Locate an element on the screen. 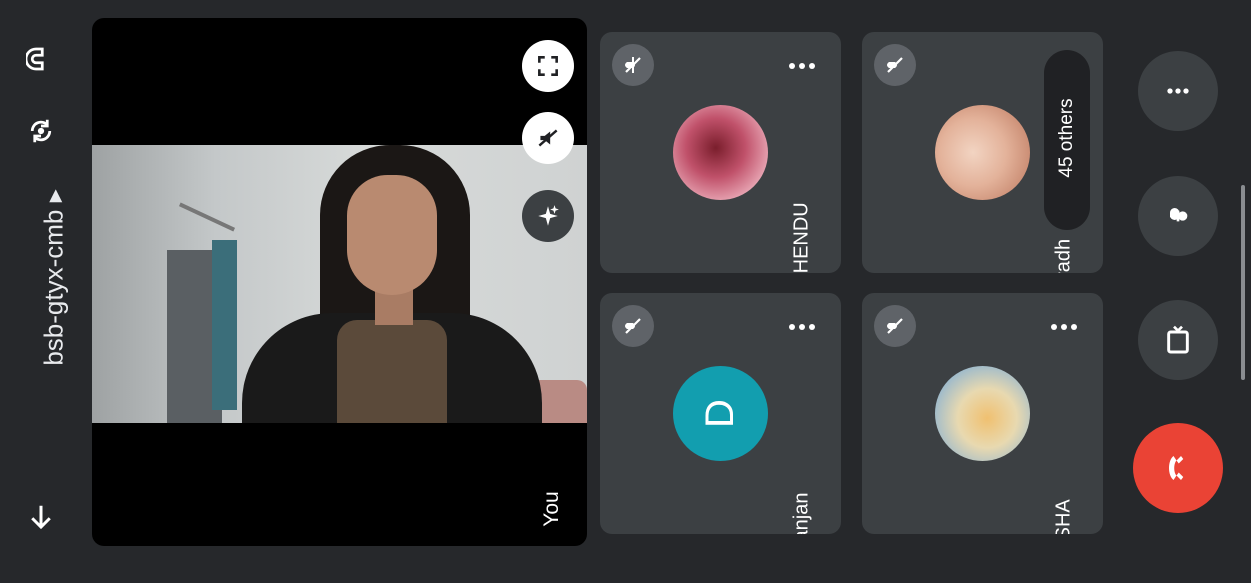  end-call-icon is located at coordinates (1176, 468).